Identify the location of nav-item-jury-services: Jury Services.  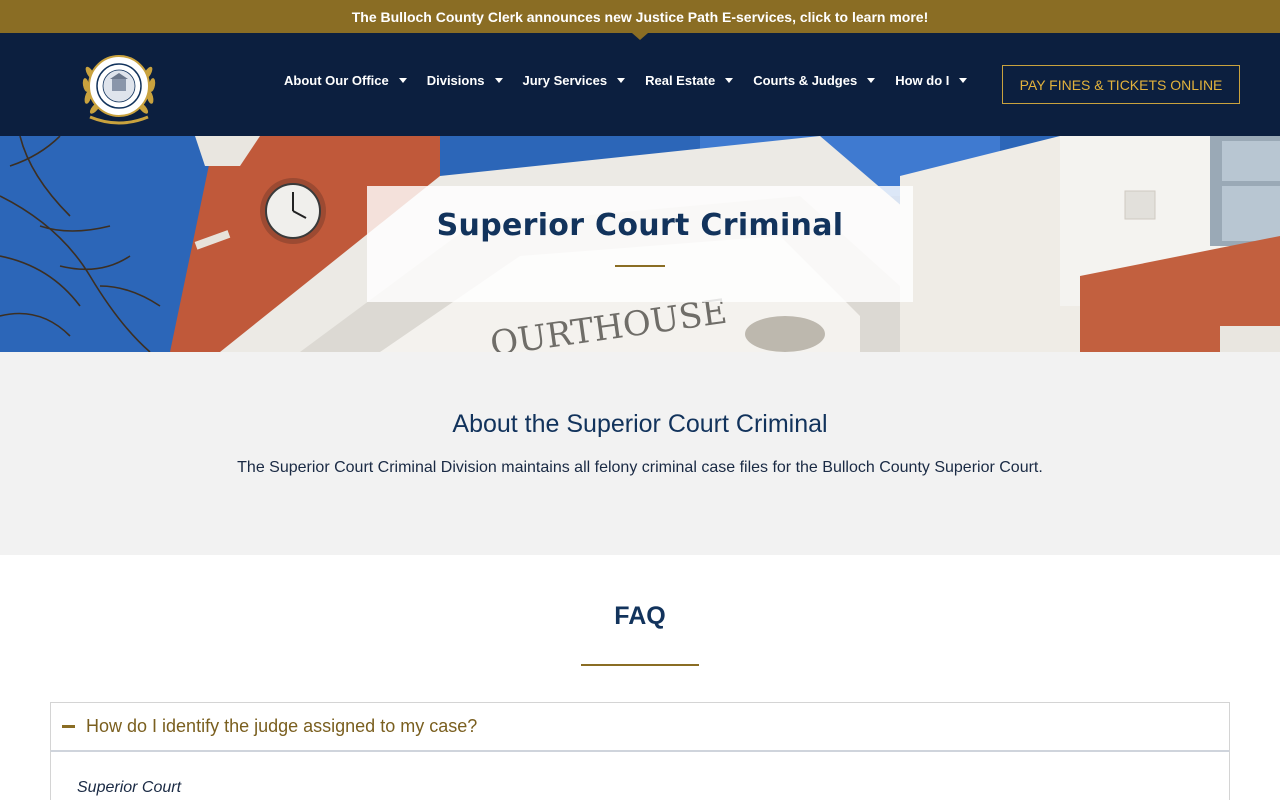
(574, 80).